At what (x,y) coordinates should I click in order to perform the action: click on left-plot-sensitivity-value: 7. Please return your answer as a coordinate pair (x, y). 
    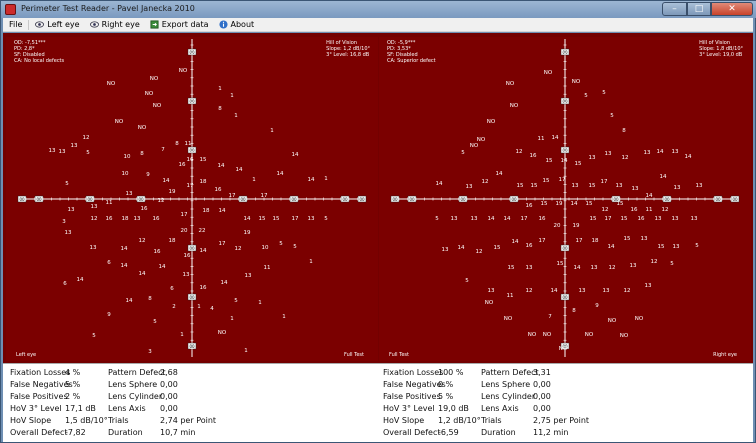
    Looking at the image, I should click on (163, 150).